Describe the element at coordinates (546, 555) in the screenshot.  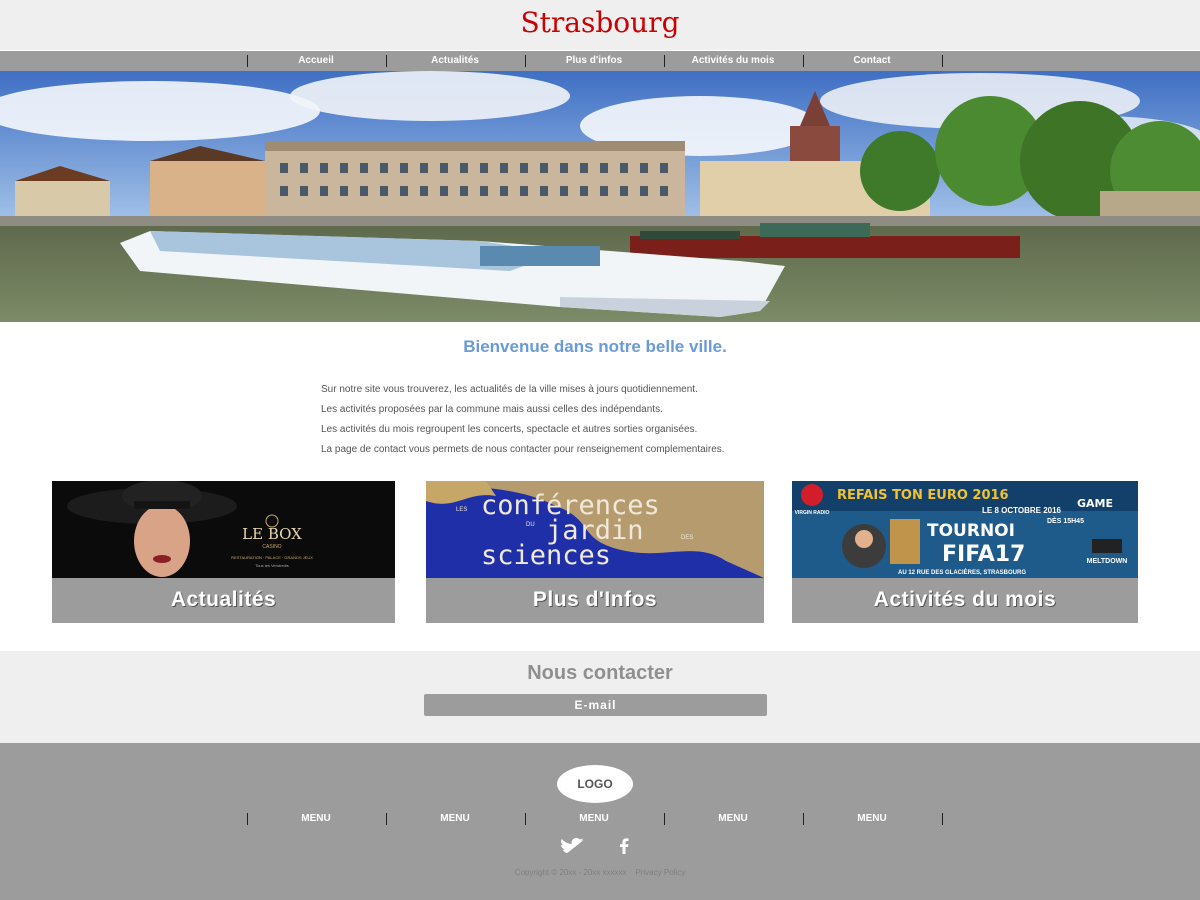
I see `svg-text: sciences` at that location.